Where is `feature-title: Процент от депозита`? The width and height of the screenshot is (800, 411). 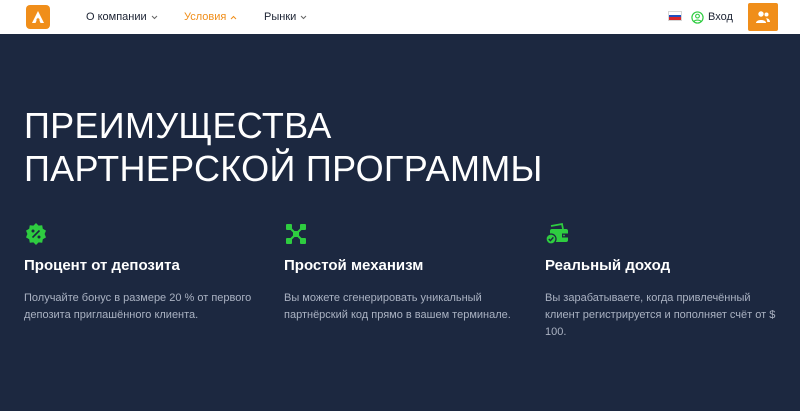 feature-title: Процент от депозита is located at coordinates (102, 265).